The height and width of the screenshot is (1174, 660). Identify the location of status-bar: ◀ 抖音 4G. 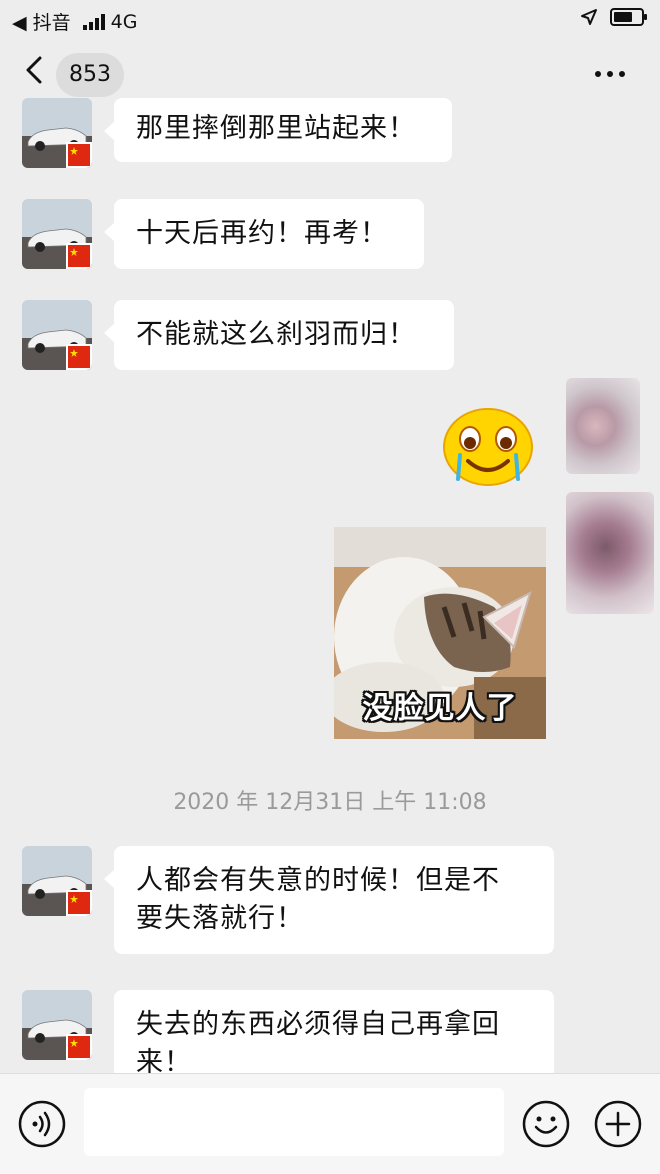
(330, 19).